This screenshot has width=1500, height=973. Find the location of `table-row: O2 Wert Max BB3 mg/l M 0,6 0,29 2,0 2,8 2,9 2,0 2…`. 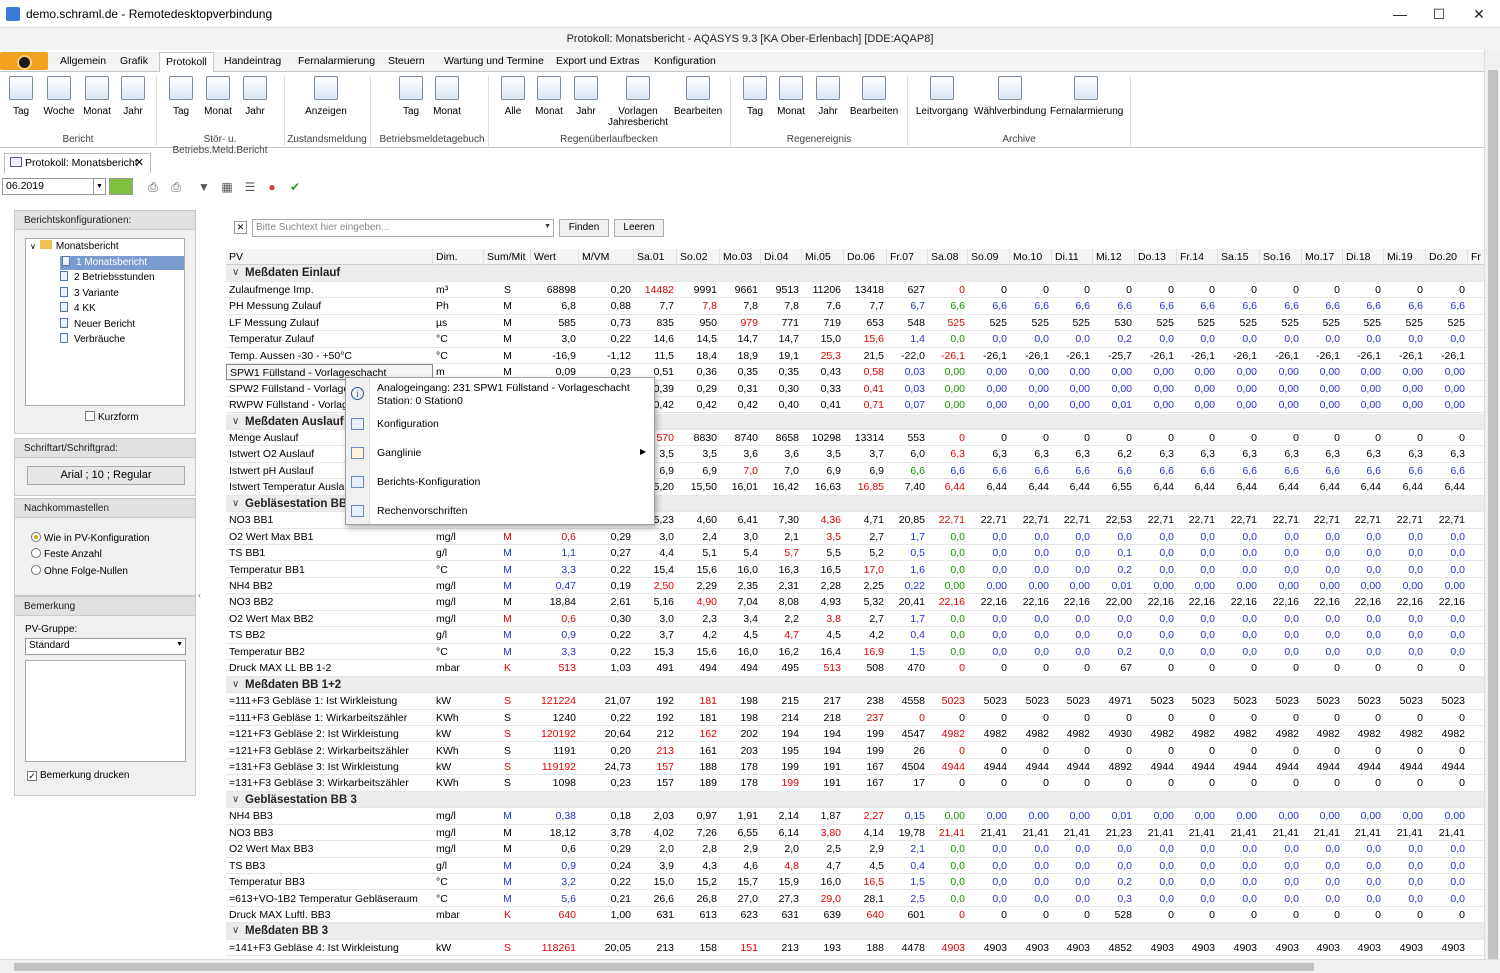

table-row: O2 Wert Max BB3 mg/l M 0,6 0,29 2,0 2,8 2,9 2,0 2… is located at coordinates (855, 849).